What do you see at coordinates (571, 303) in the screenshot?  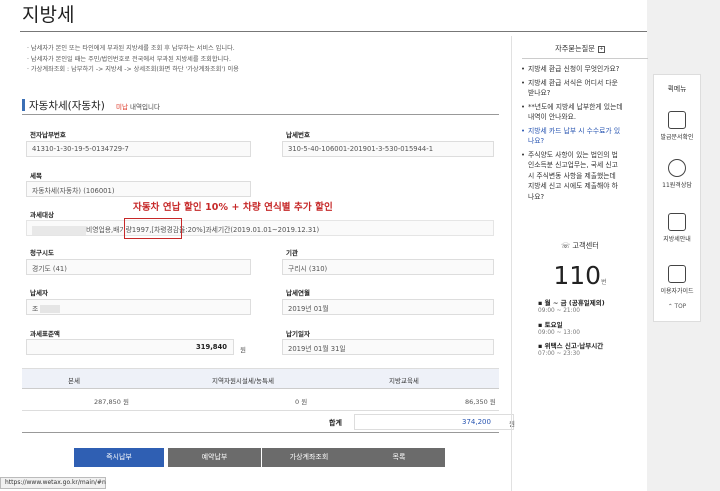 I see `hours-heading: ▪ 월 ~ 금 (공휴일제외)` at bounding box center [571, 303].